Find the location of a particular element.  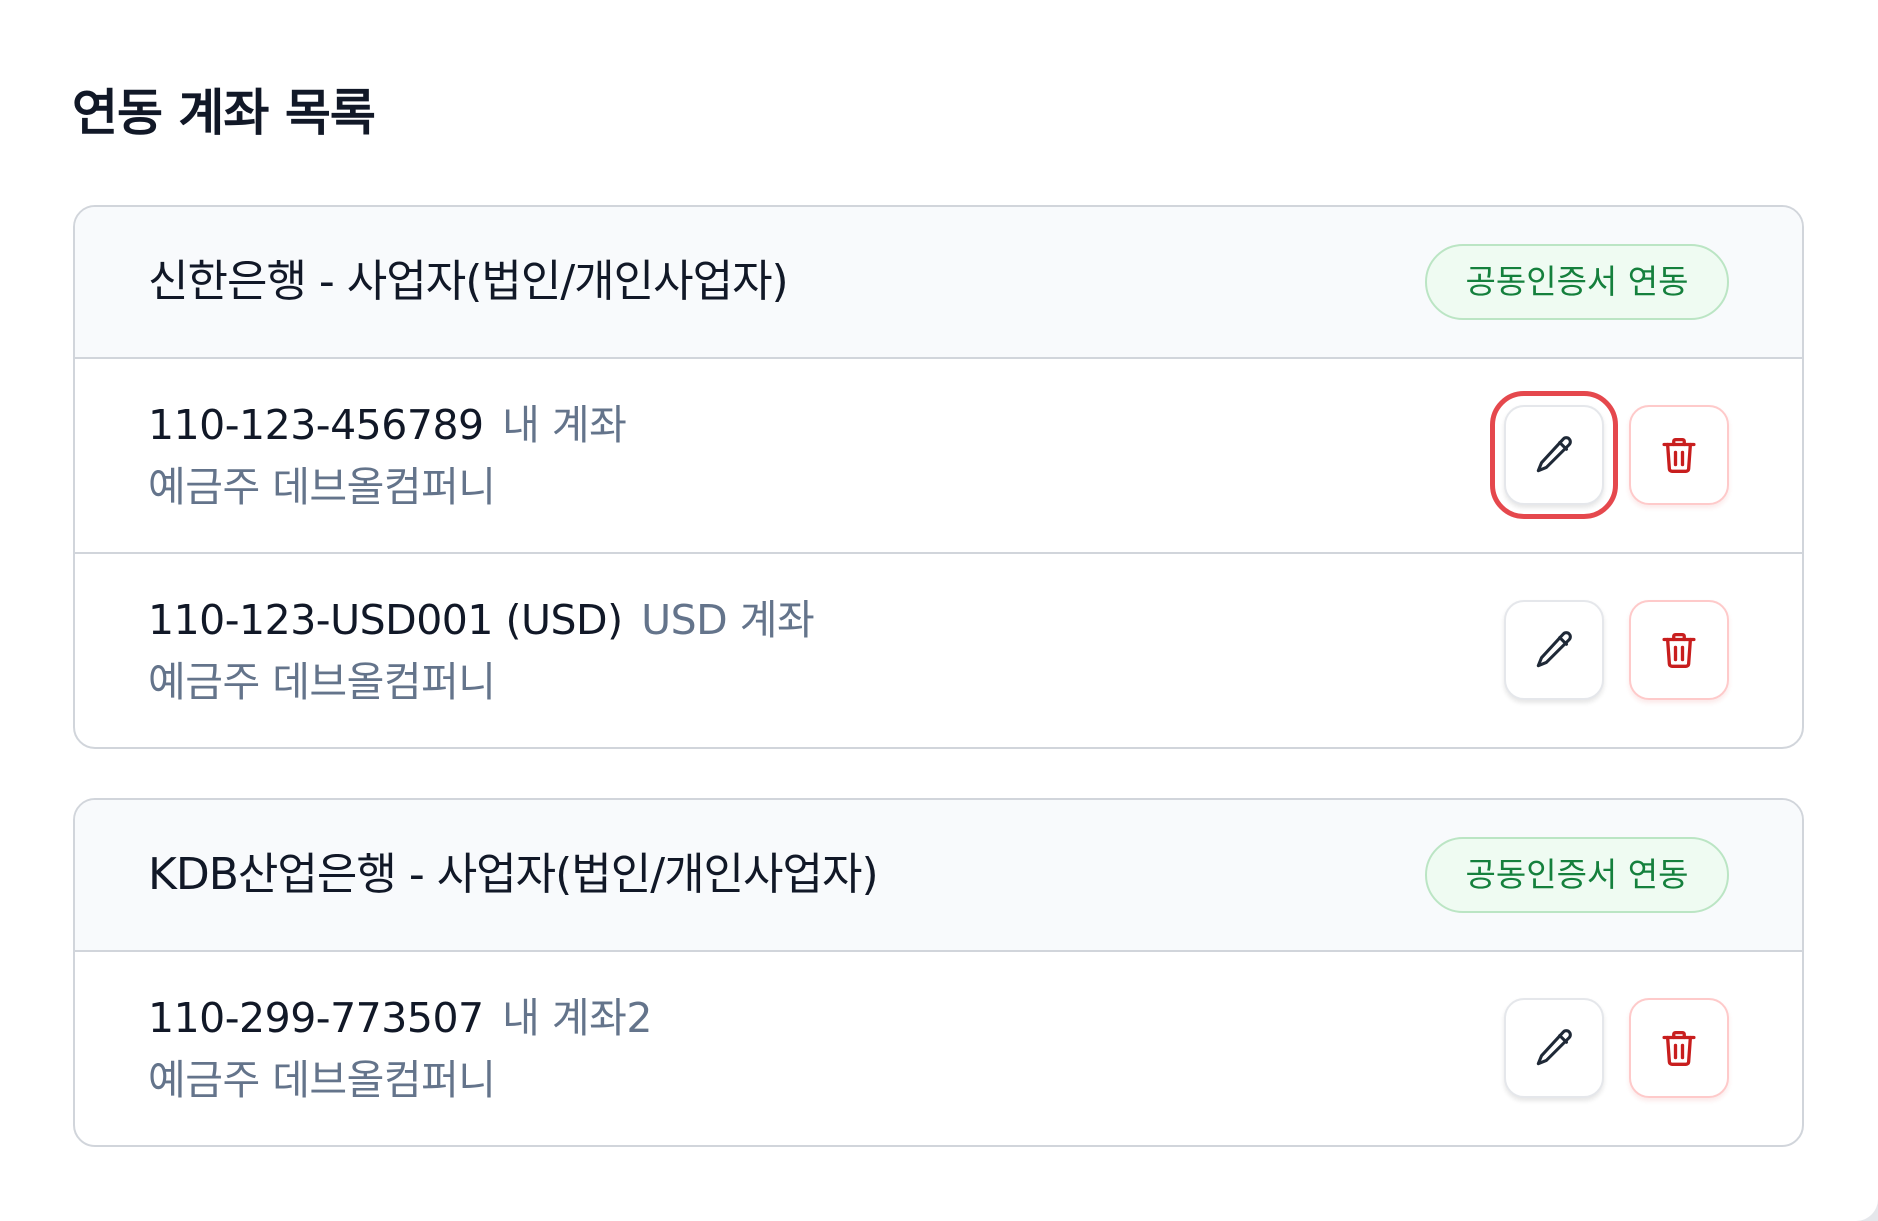

account-number: 110-299-773507 is located at coordinates (316, 1018).